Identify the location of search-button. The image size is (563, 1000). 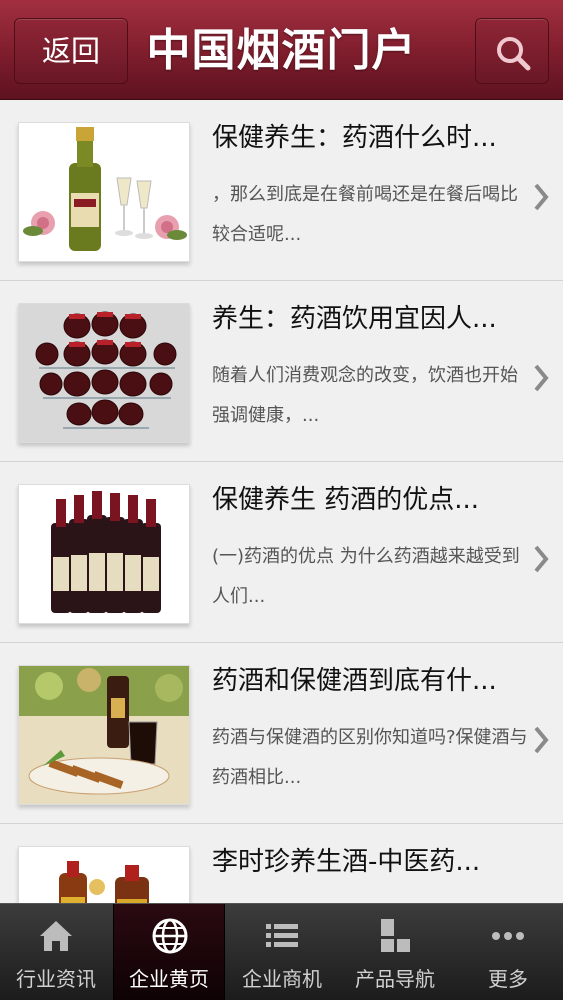
(512, 51).